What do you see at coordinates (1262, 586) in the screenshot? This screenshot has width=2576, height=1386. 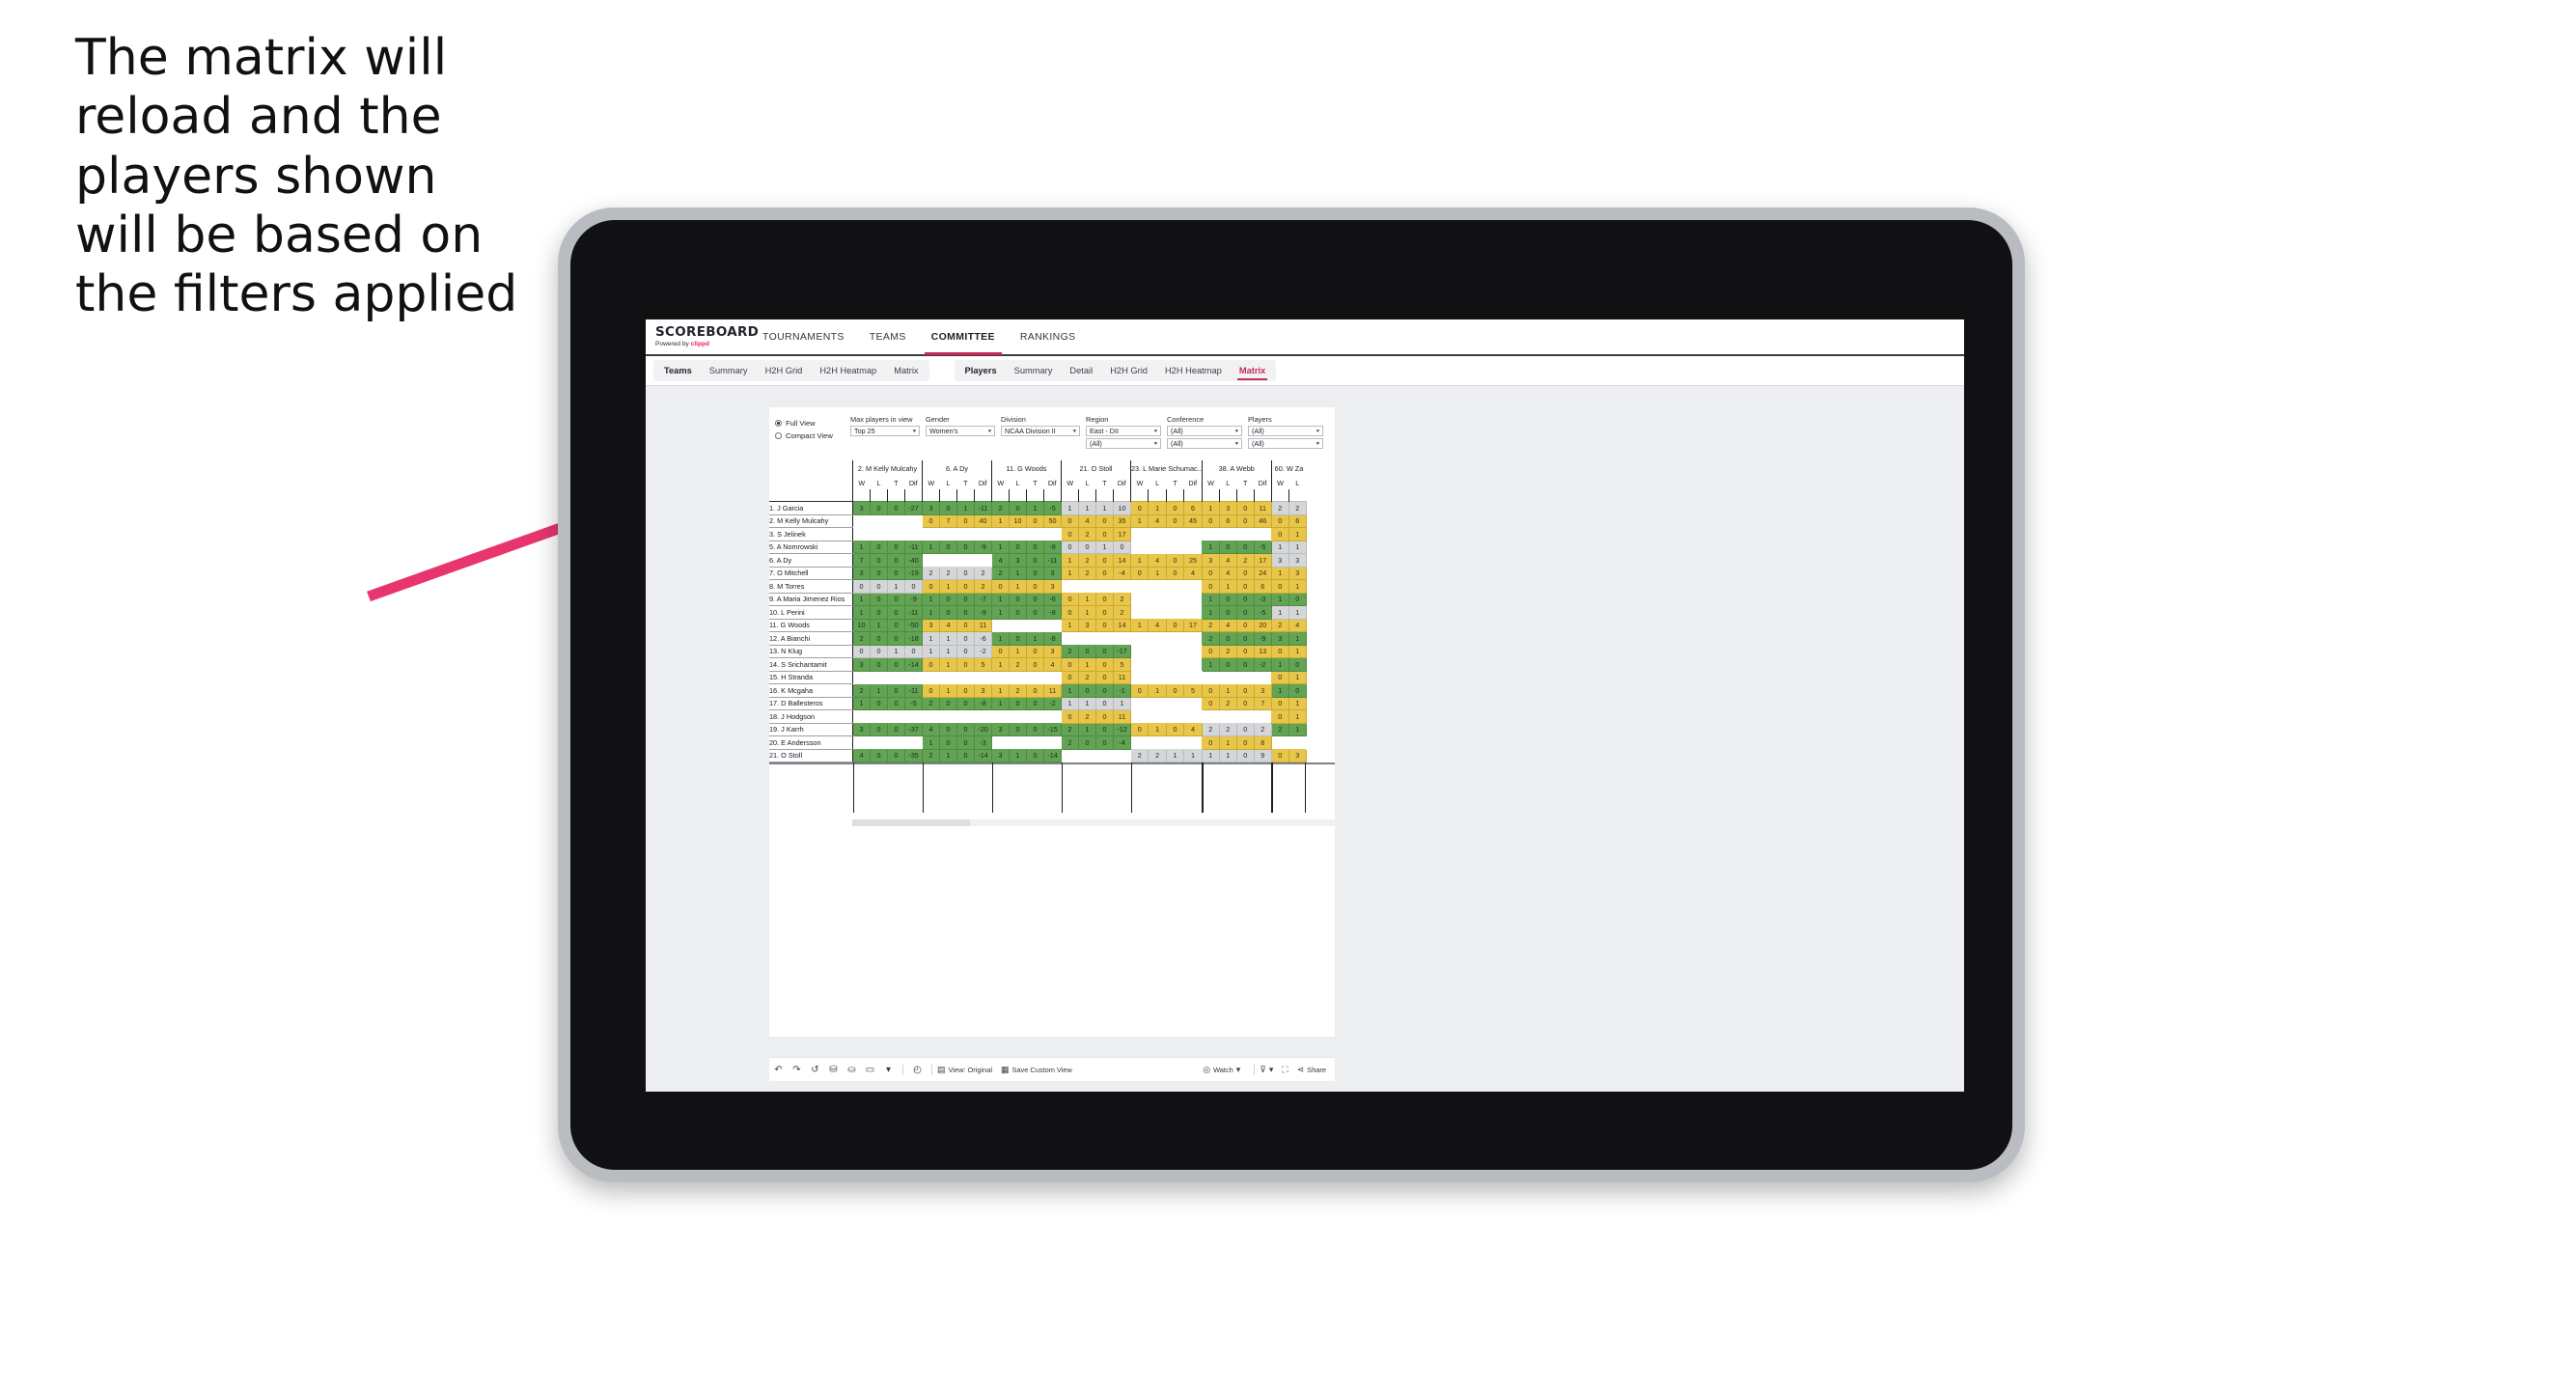 I see `matrix-cell: 6` at bounding box center [1262, 586].